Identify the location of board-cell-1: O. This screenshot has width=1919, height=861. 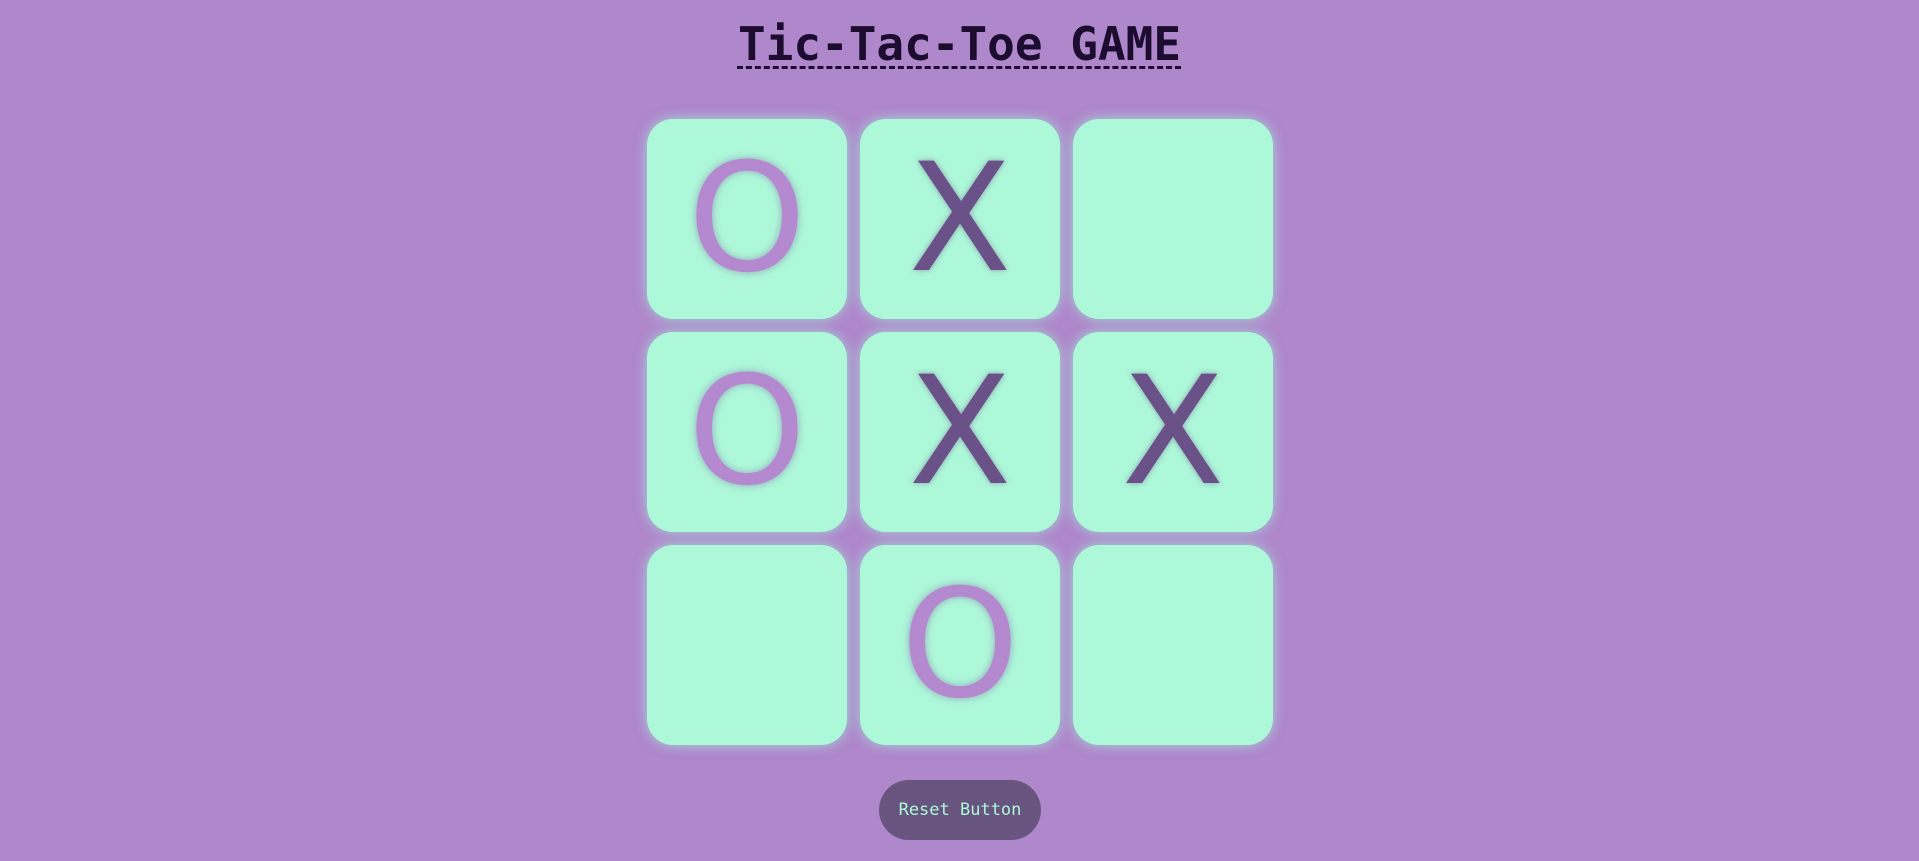
(747, 219).